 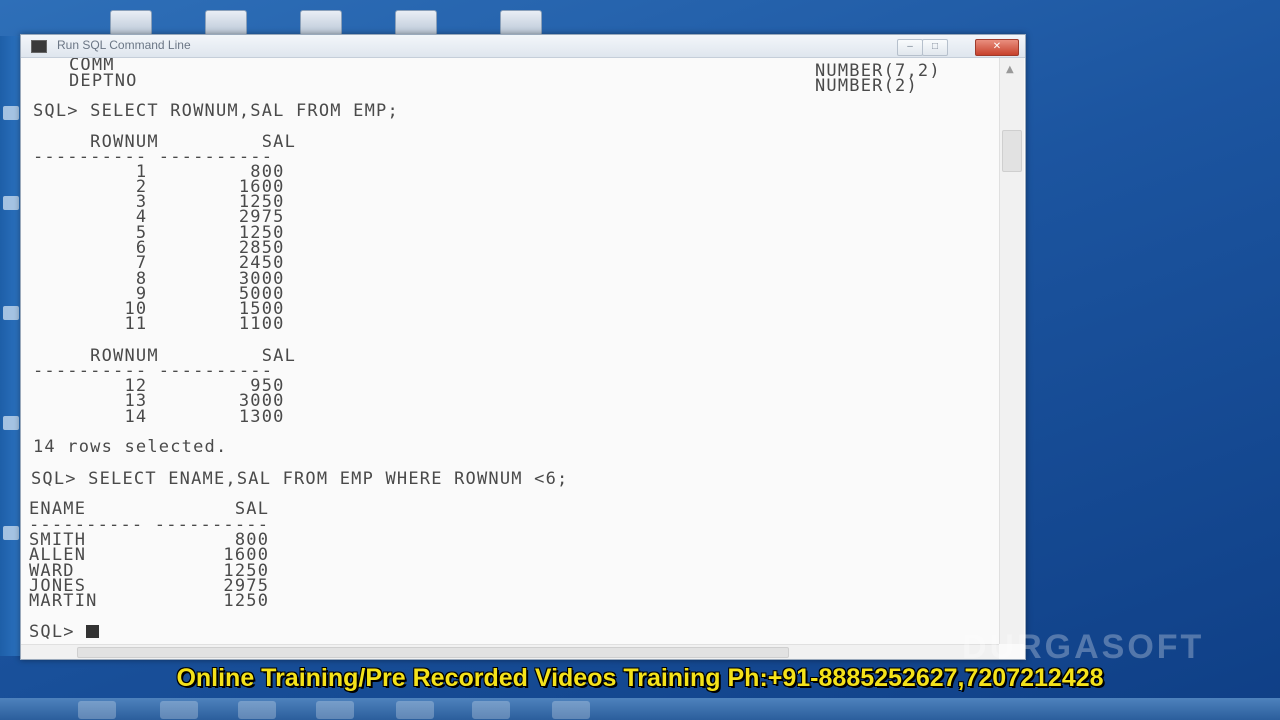 What do you see at coordinates (491, 710) in the screenshot?
I see `taskbar-sql-icon` at bounding box center [491, 710].